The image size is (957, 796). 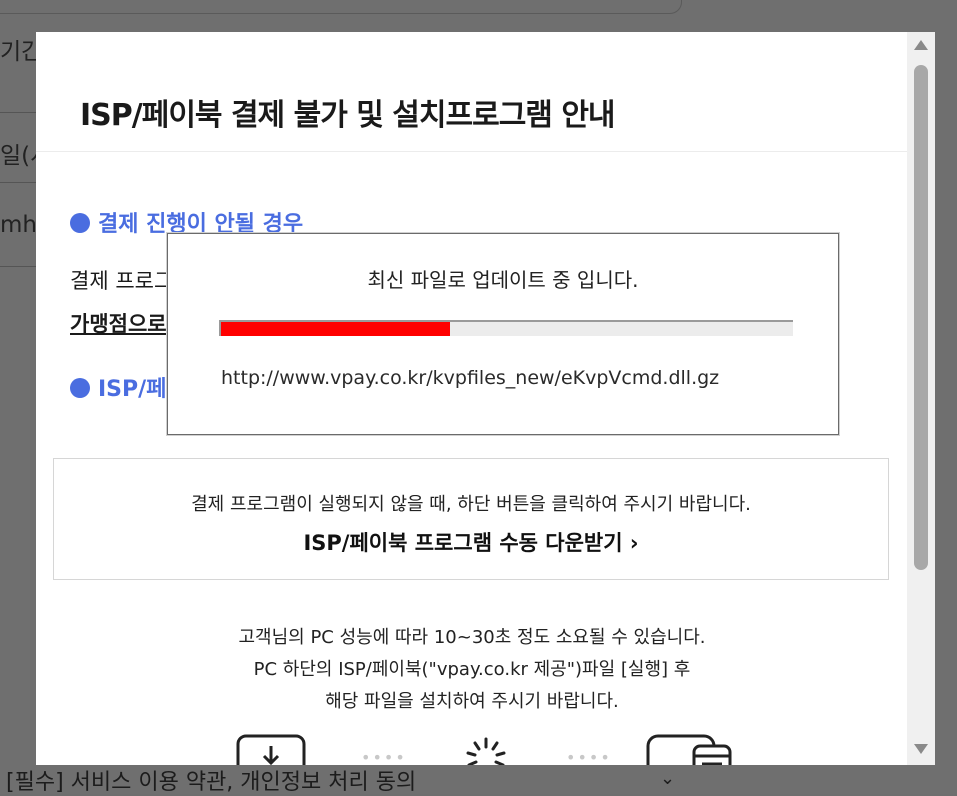 I want to click on info-line-3: 해당 파일을 설치하여 주시기 바랍니다., so click(x=472, y=701).